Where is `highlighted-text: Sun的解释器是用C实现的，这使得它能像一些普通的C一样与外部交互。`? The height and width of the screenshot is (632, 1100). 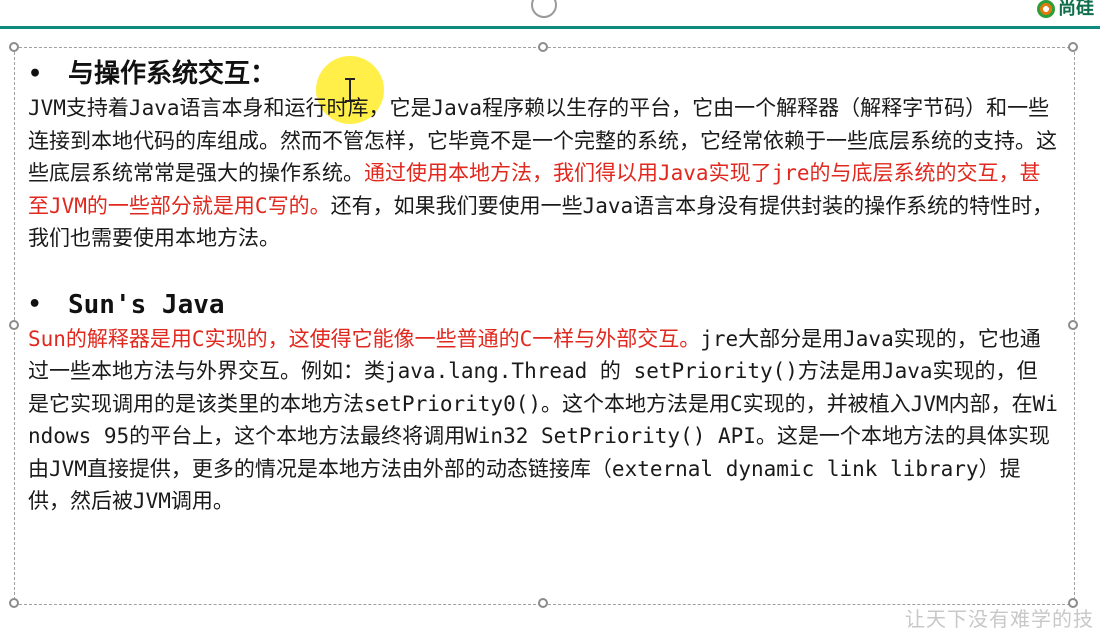 highlighted-text: Sun的解释器是用C实现的，这使得它能像一些普通的C一样与外部交互。 is located at coordinates (364, 338).